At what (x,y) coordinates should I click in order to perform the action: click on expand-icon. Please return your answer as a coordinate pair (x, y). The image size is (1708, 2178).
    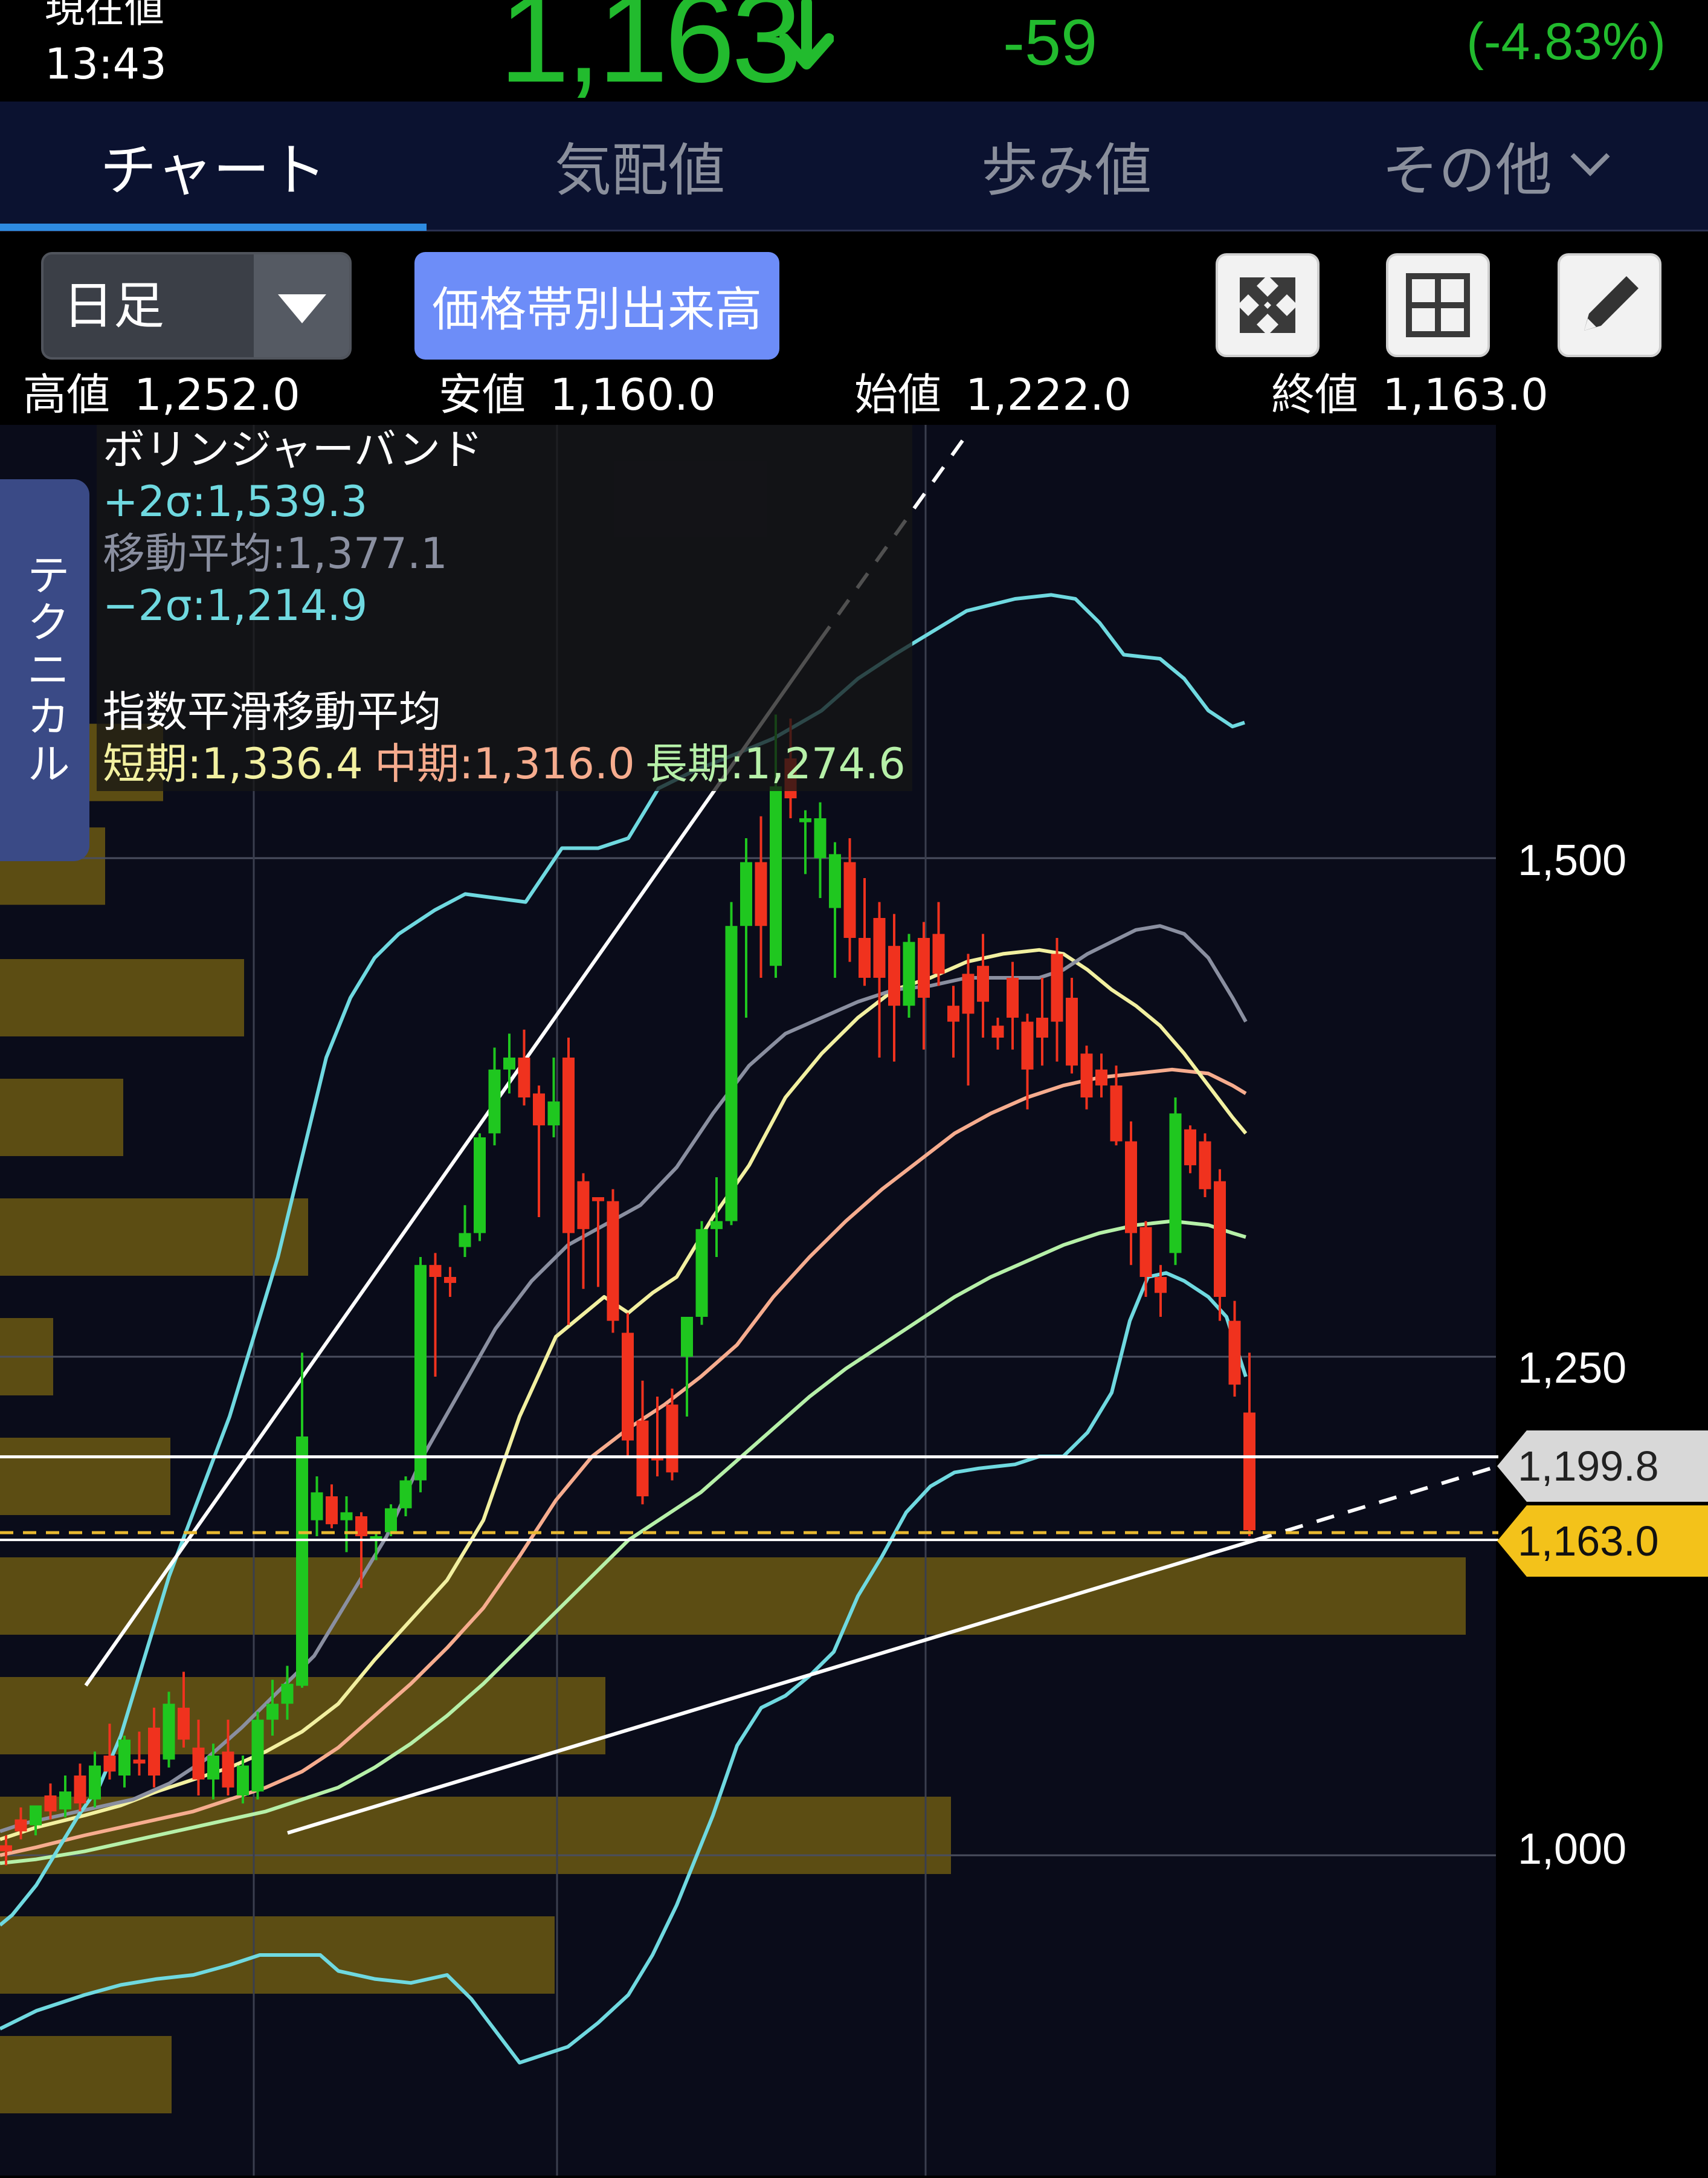
    Looking at the image, I should click on (1267, 305).